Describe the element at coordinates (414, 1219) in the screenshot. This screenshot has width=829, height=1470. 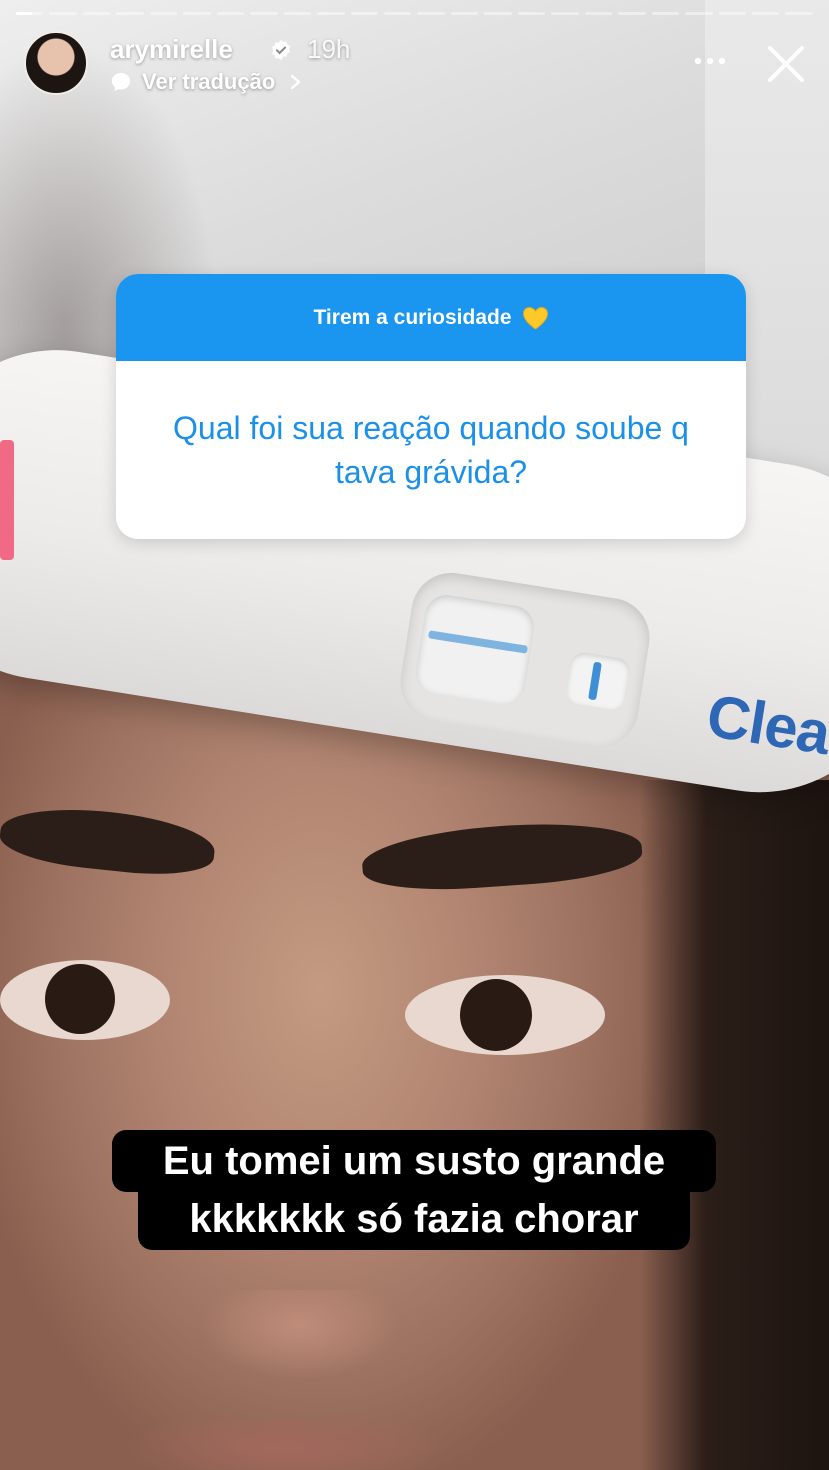
I see `caption-line-2: kkkkkkk só fazia chorar` at that location.